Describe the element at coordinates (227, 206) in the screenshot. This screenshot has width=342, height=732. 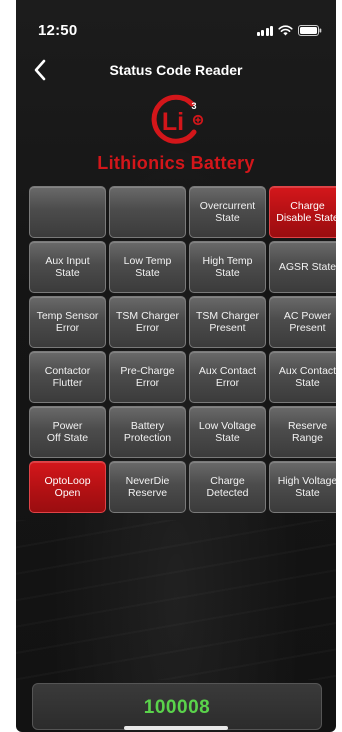
I see `status-tile-text: Overcurrent` at that location.